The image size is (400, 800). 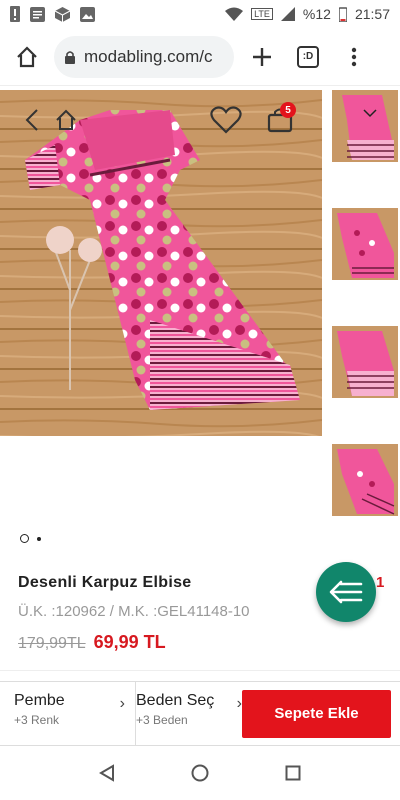 I want to click on chevron-left-icon, so click(x=31, y=120).